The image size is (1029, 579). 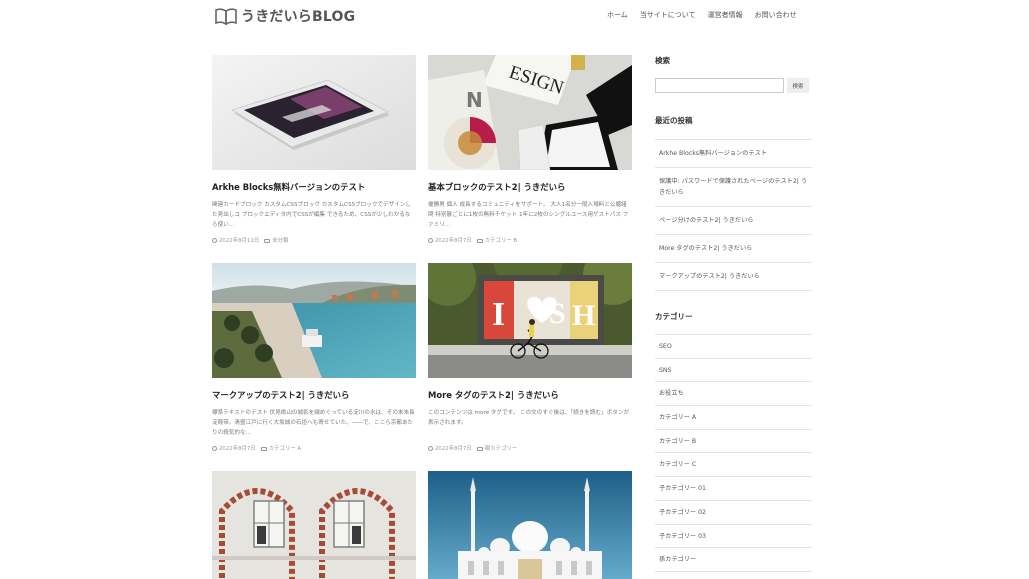 I want to click on post-meta: 2022年8月11日 未分類, so click(x=314, y=240).